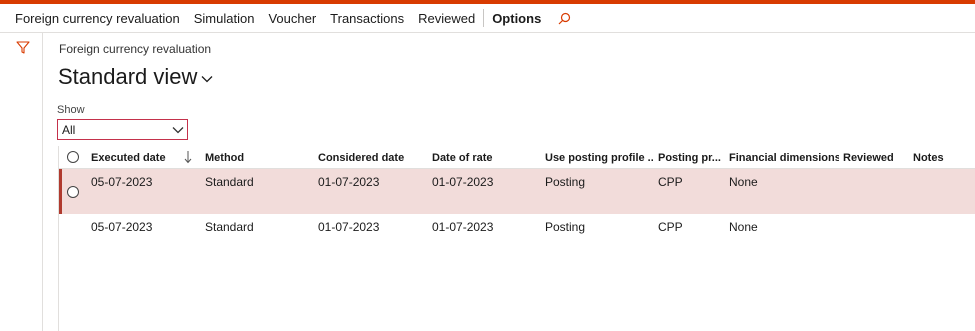 The image size is (975, 331). I want to click on action-divider, so click(484, 18).